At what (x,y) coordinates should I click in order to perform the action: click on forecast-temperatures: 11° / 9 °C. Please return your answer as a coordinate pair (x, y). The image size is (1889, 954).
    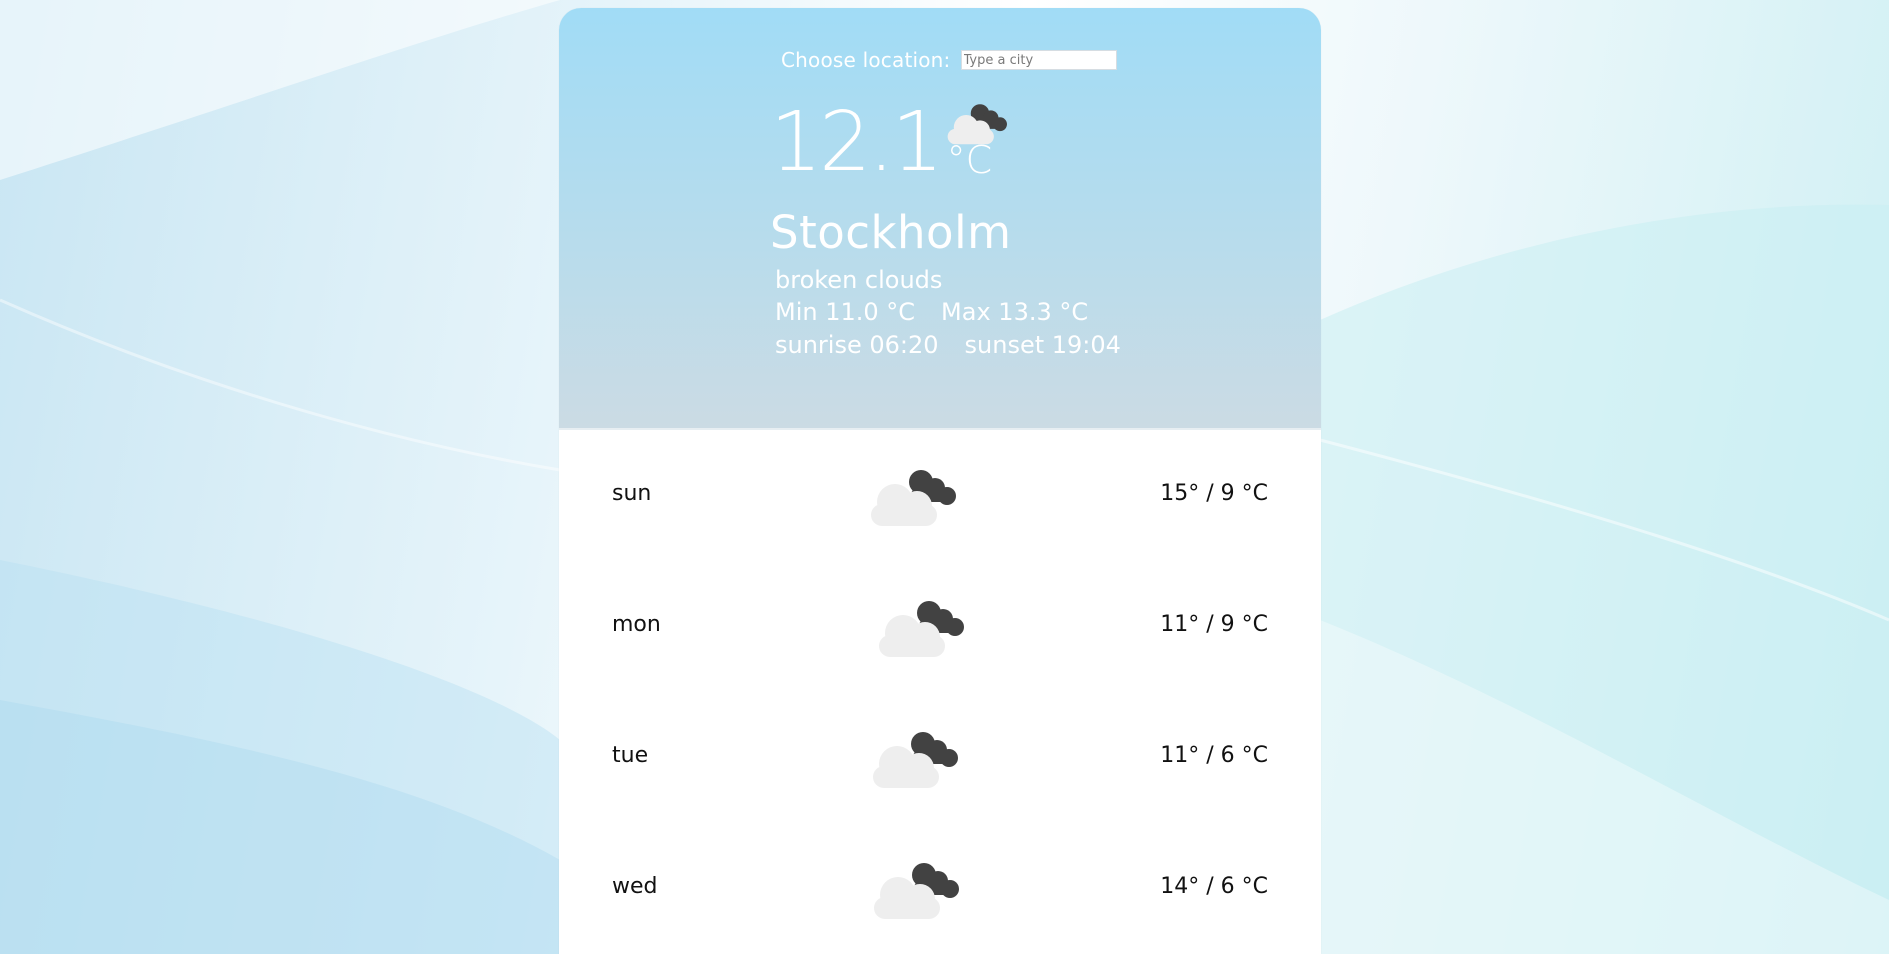
    Looking at the image, I should click on (1214, 624).